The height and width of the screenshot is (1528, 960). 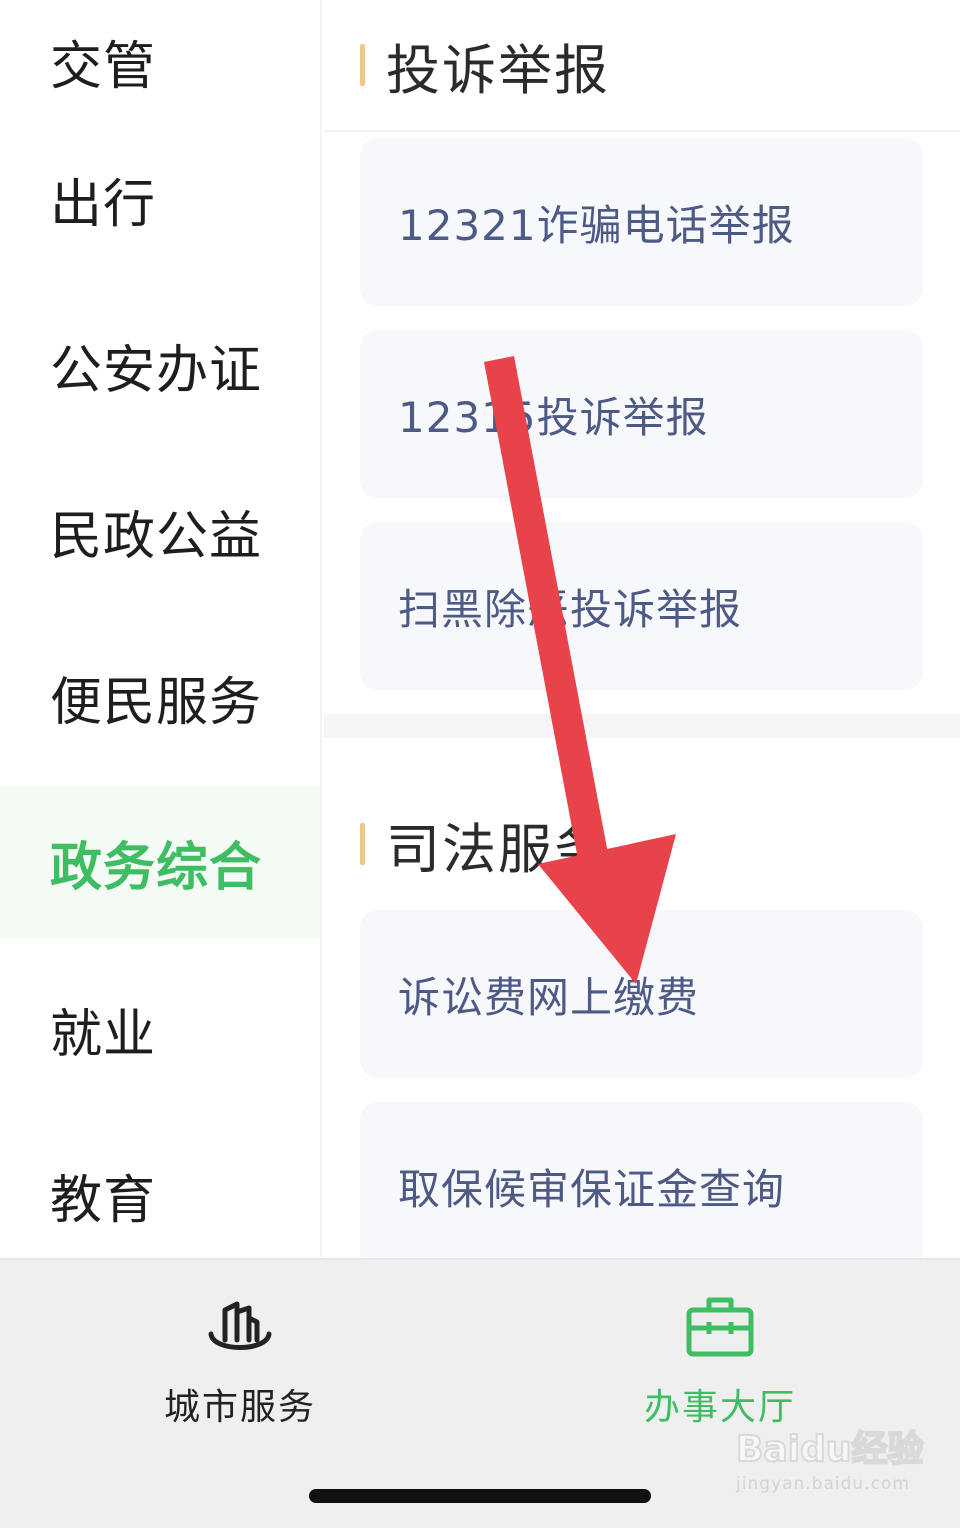 I want to click on sidebar-item-employment: 就业, so click(x=160, y=1029).